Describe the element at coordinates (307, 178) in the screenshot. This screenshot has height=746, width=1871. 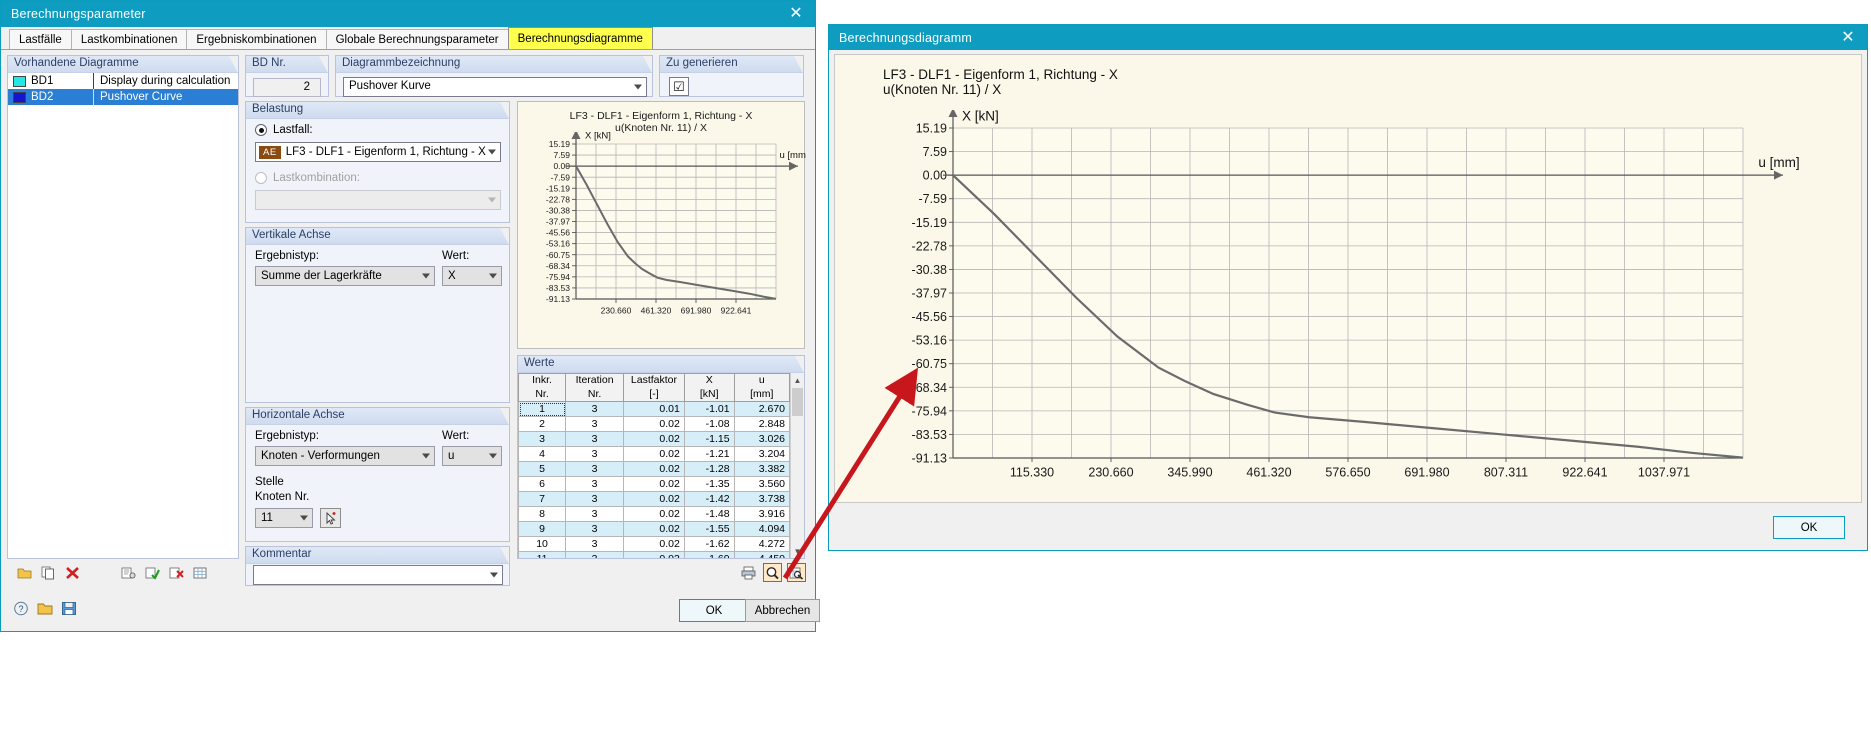
I see `radio-lastkombination: Lastkombination:` at that location.